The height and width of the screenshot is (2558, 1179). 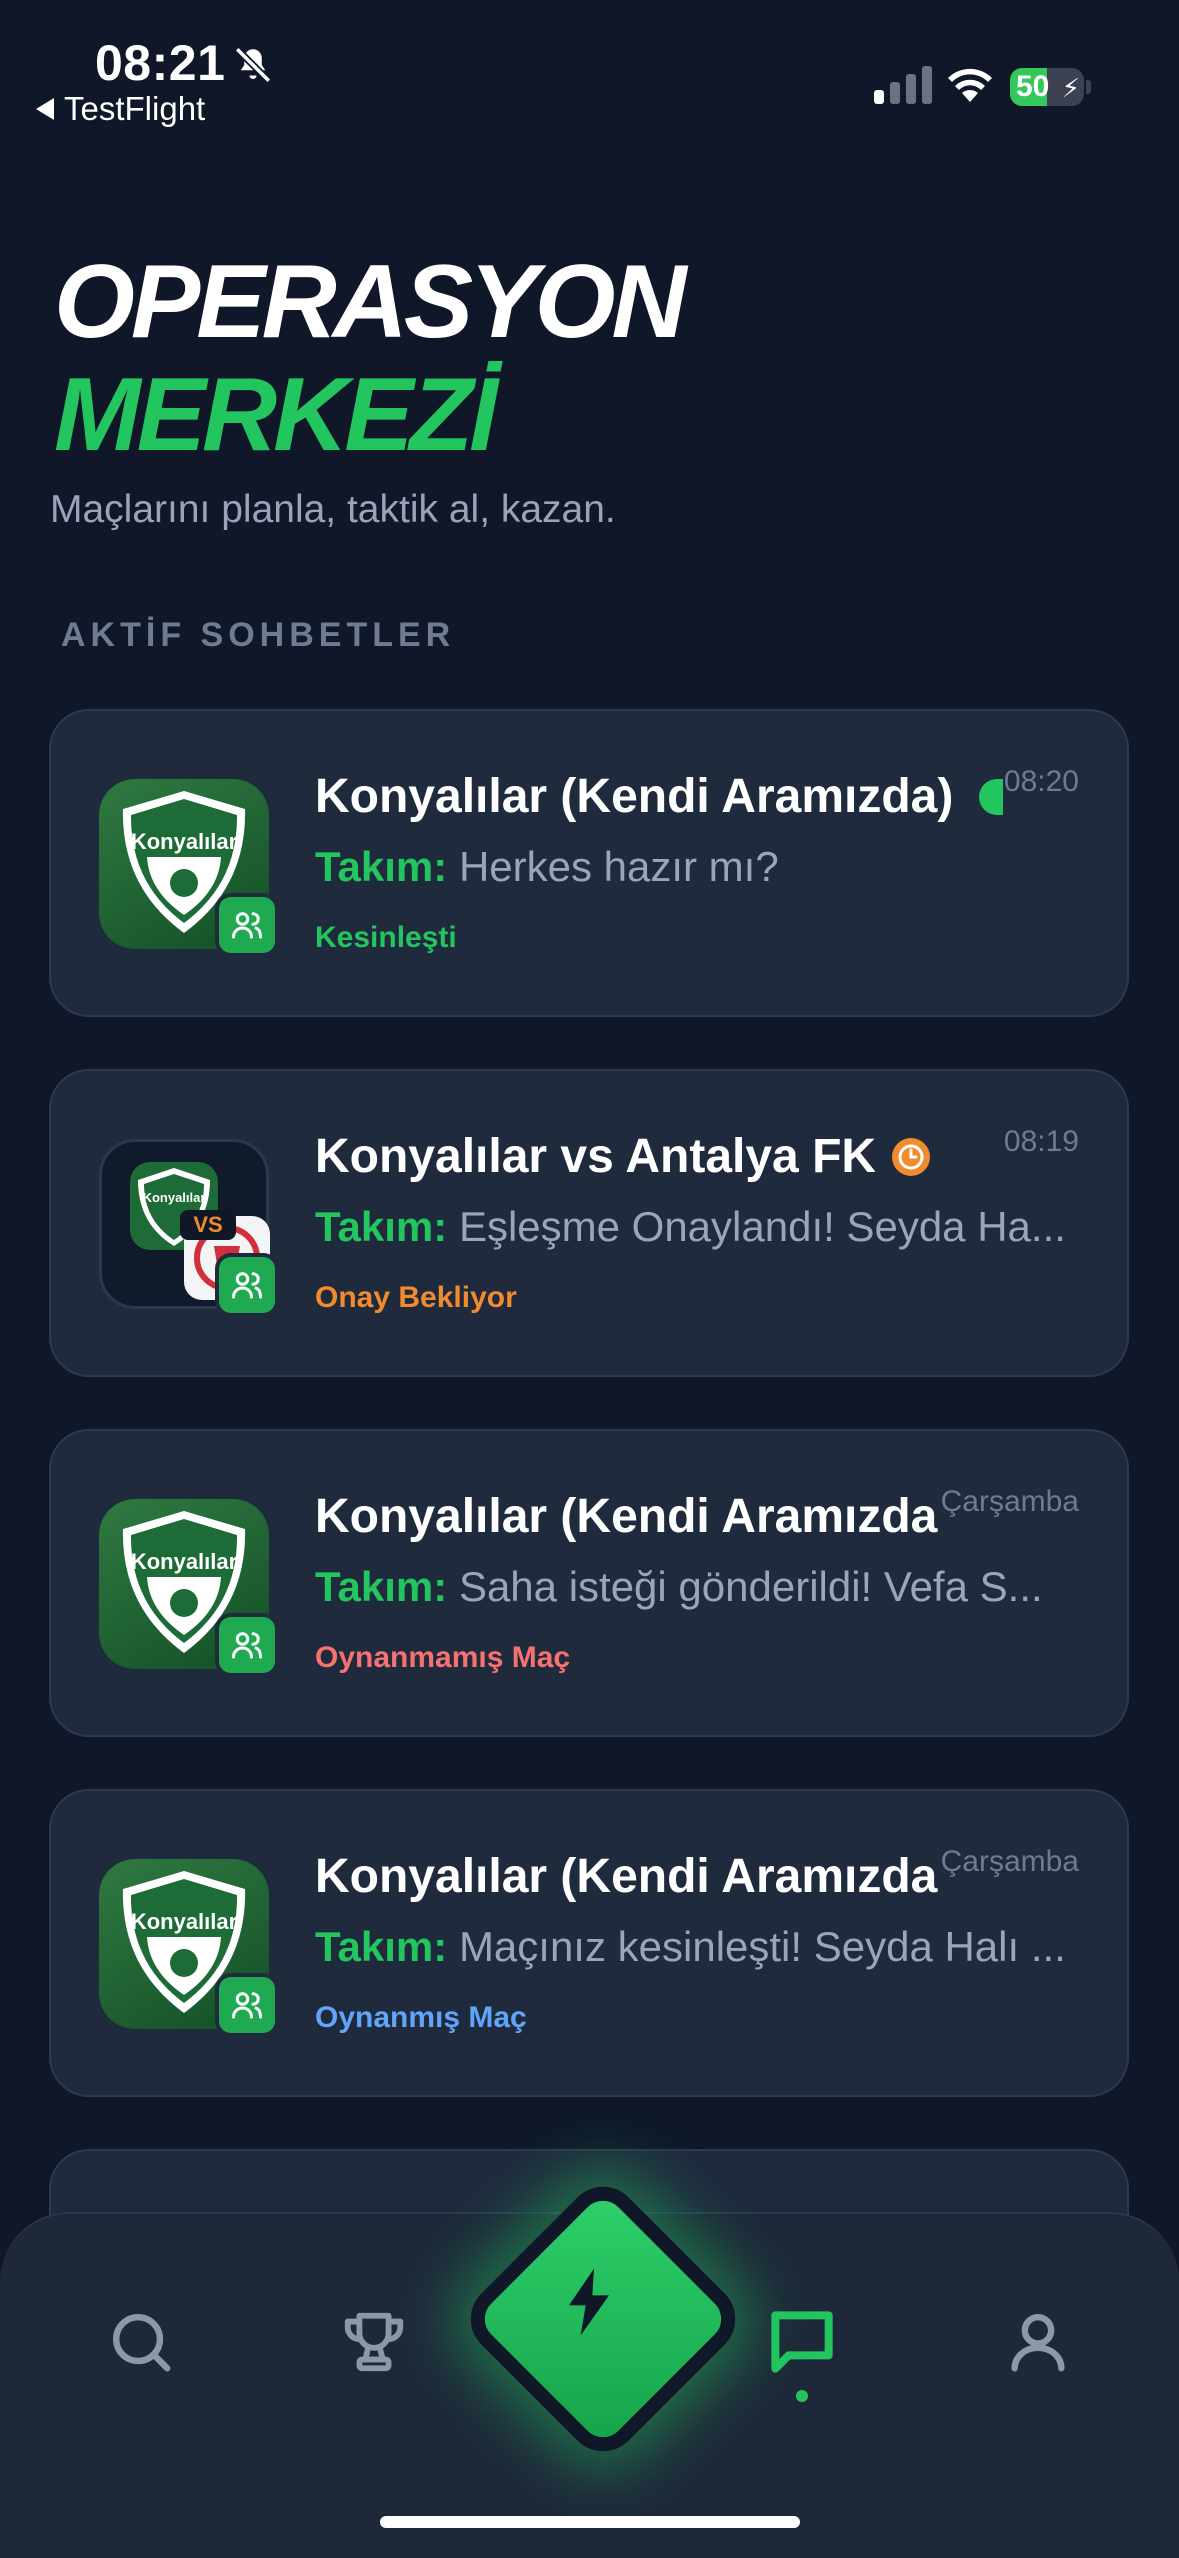 I want to click on status-badge: Kesinleşti, so click(x=386, y=937).